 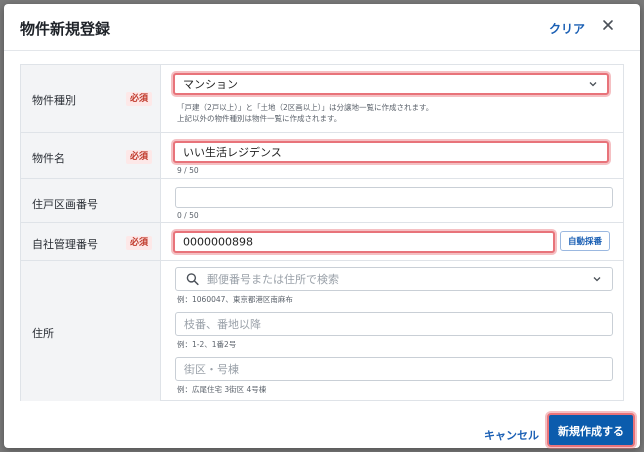 What do you see at coordinates (394, 197) in the screenshot?
I see `unit-number-input` at bounding box center [394, 197].